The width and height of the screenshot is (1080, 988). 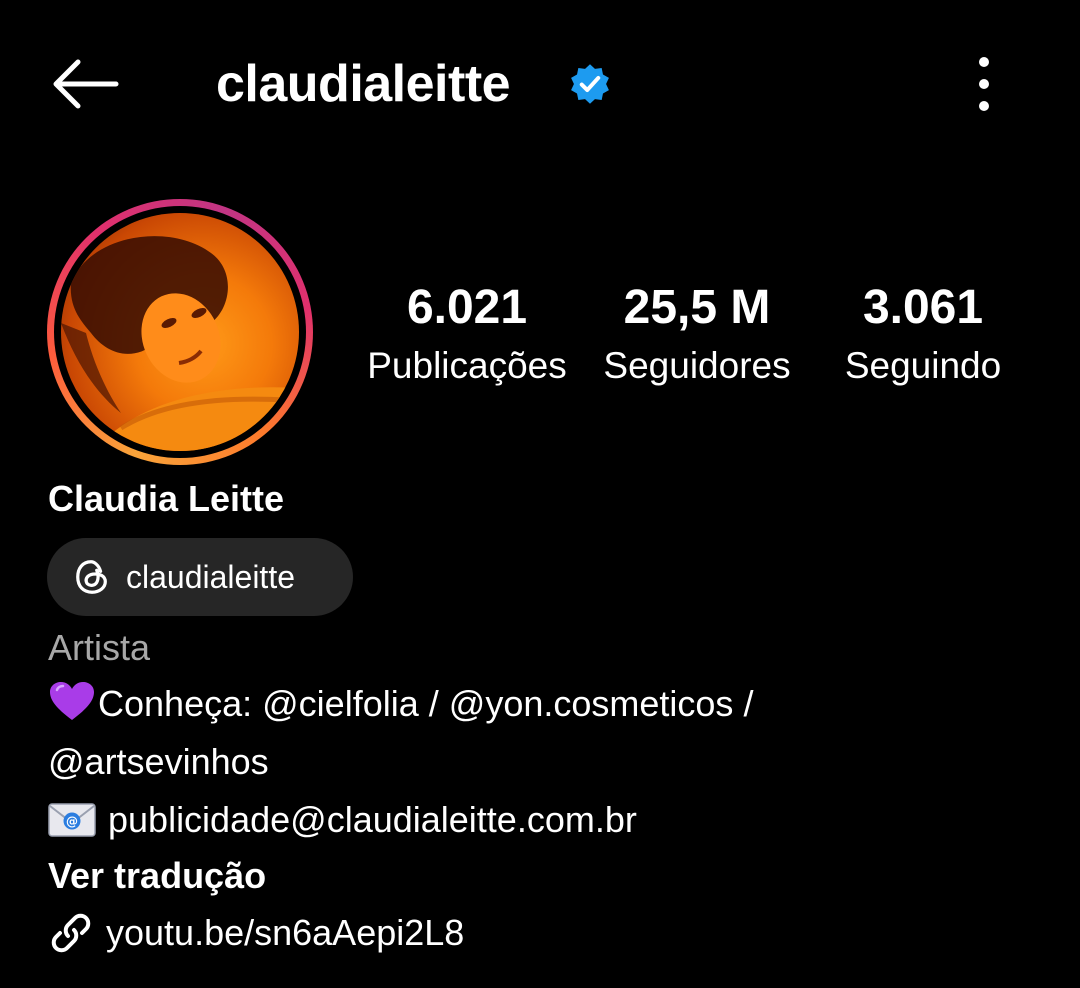 I want to click on posts-count: 6.021, so click(x=467, y=307).